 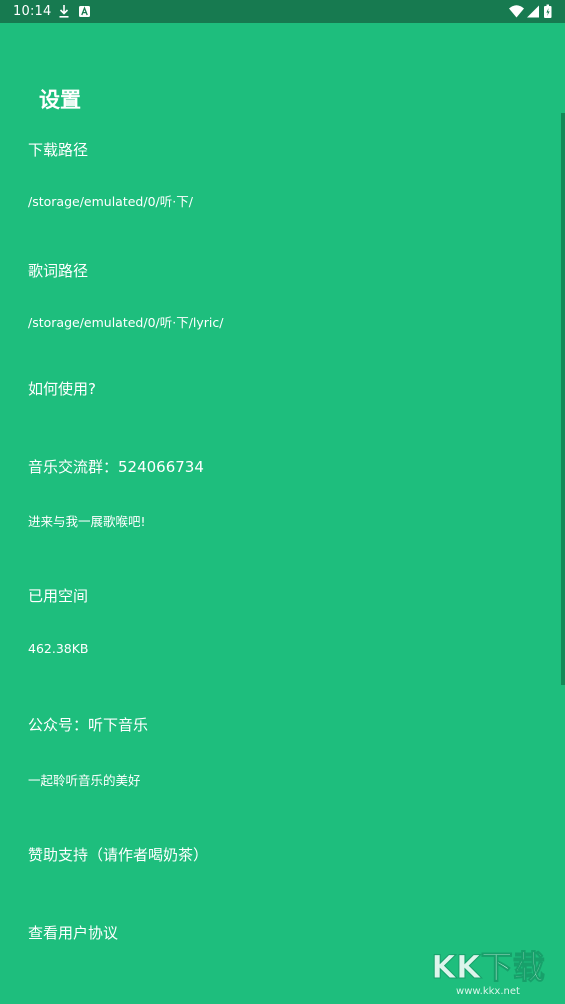 I want to click on setting-subtitle: /storage/emulated/0/听·下/, so click(x=110, y=201).